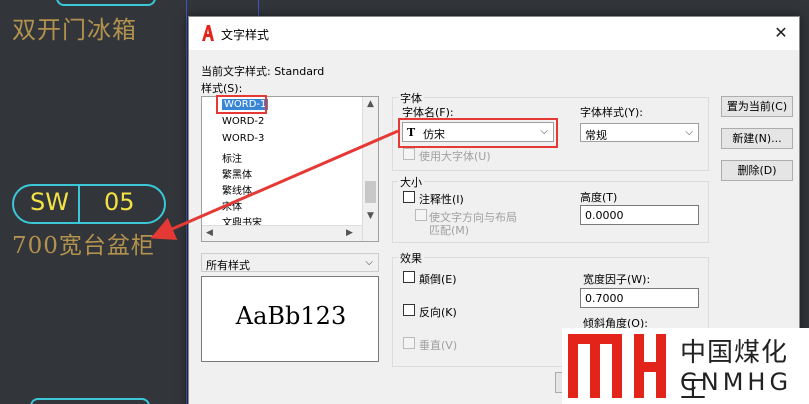 The image size is (809, 404). Describe the element at coordinates (243, 121) in the screenshot. I see `list-item: WORD-2` at that location.